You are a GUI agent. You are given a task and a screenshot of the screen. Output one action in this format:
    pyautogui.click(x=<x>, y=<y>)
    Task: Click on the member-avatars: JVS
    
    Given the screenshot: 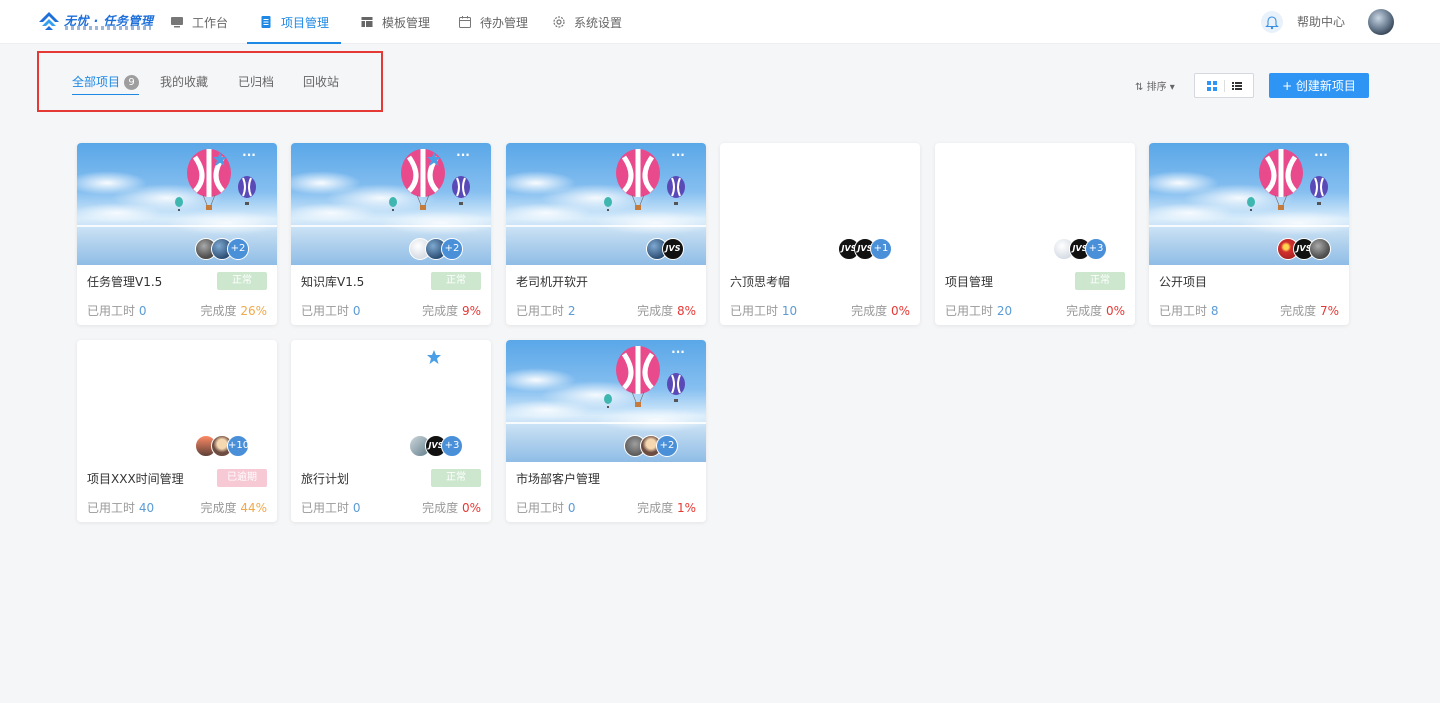 What is the action you would take?
    pyautogui.click(x=1310, y=249)
    